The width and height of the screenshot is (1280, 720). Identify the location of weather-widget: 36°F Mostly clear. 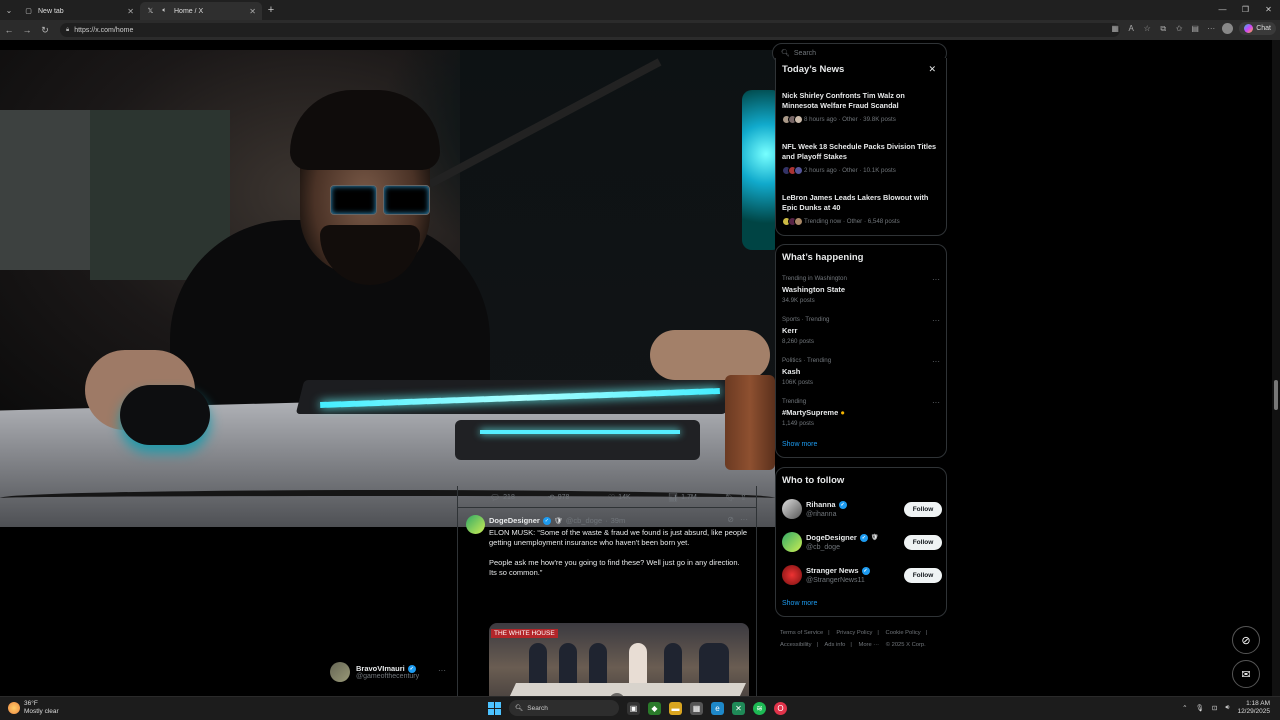
(33, 708).